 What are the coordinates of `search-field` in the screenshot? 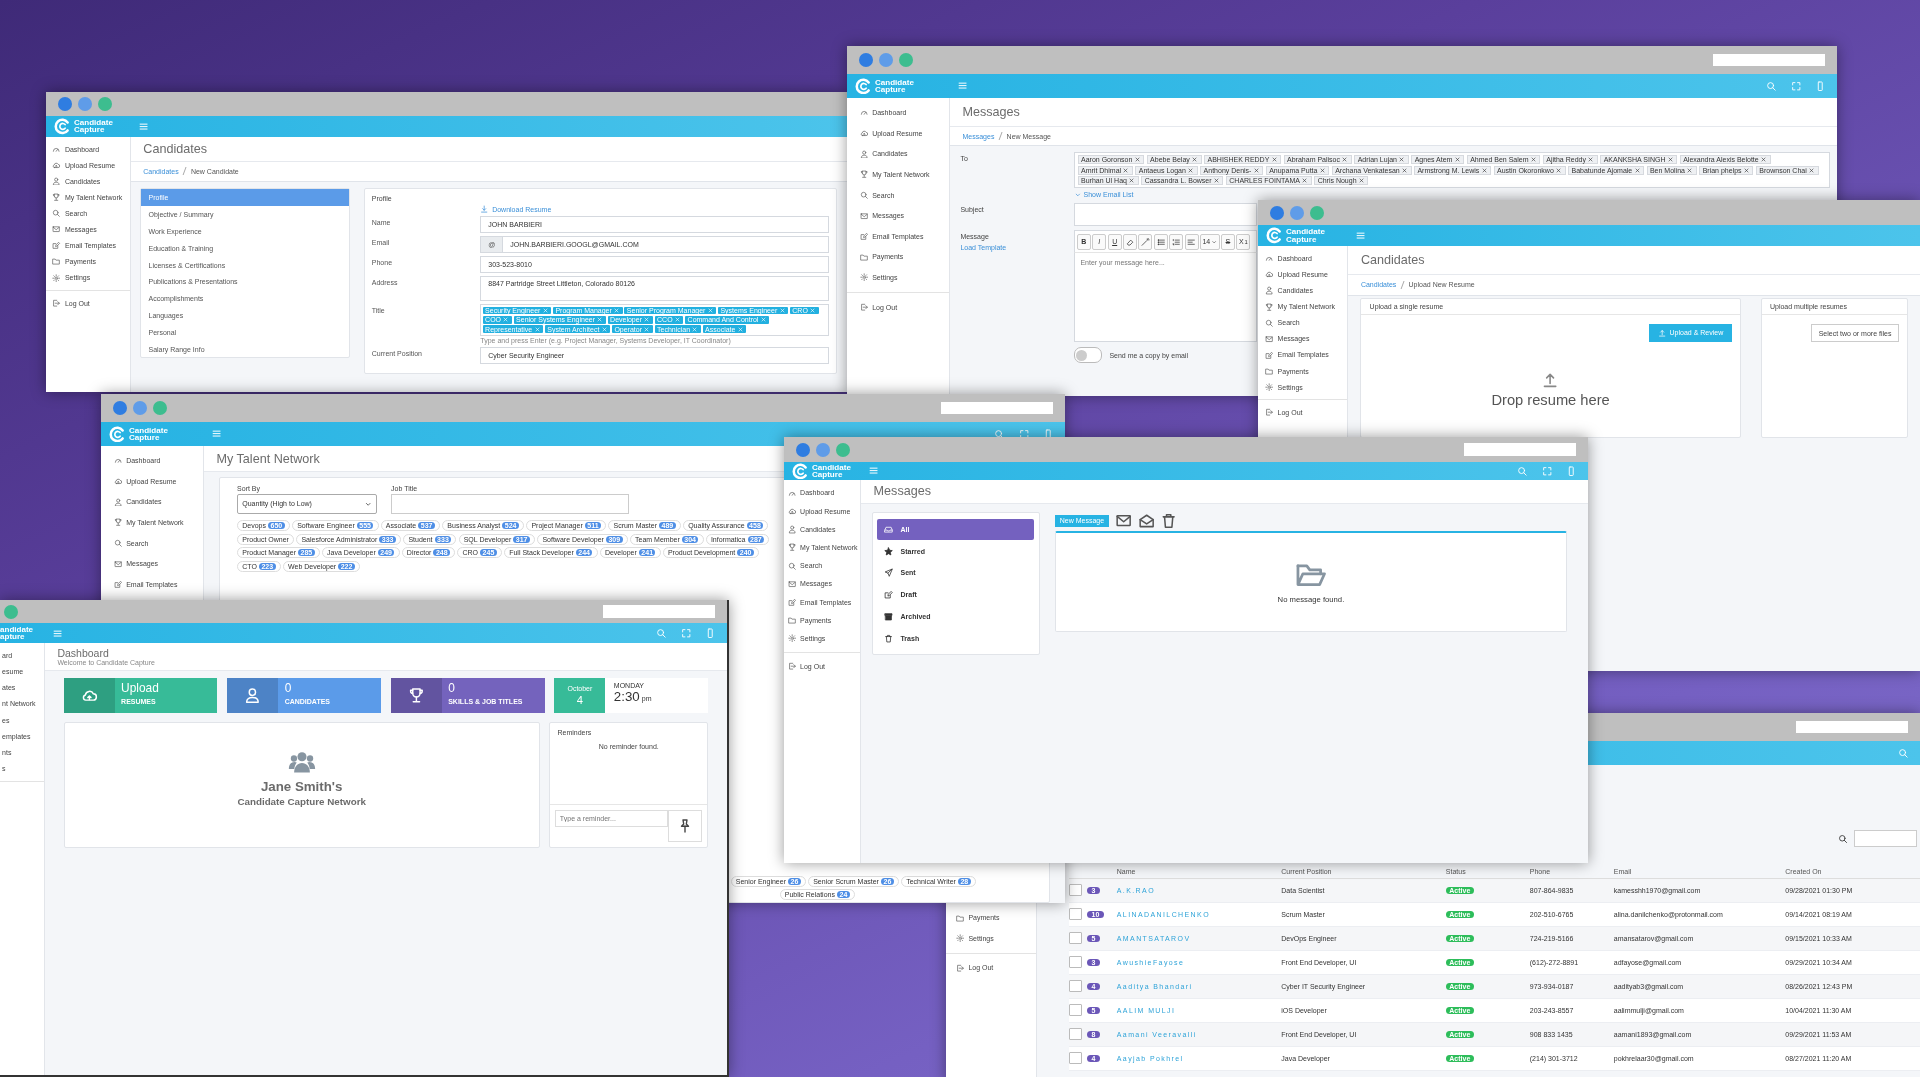 It's located at (1885, 838).